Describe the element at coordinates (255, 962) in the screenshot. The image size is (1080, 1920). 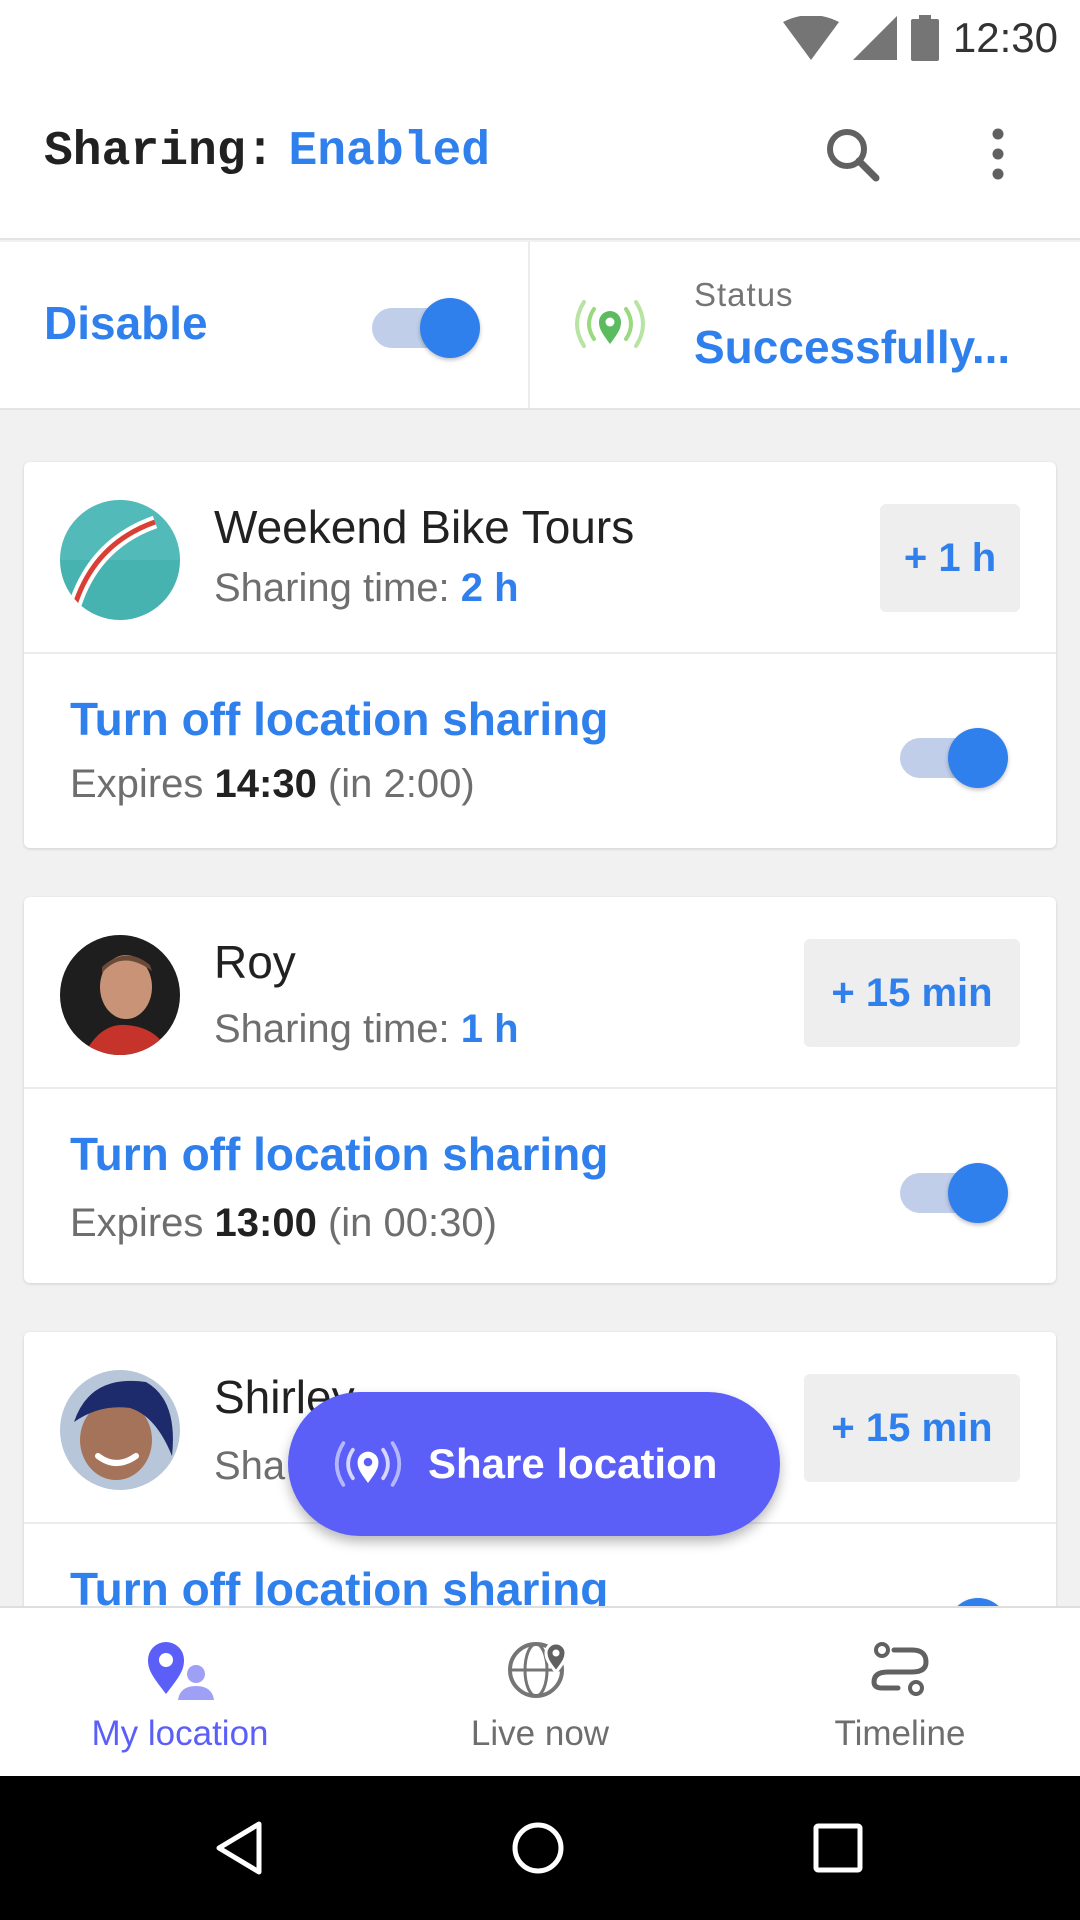
I see `contact-name: Roy` at that location.